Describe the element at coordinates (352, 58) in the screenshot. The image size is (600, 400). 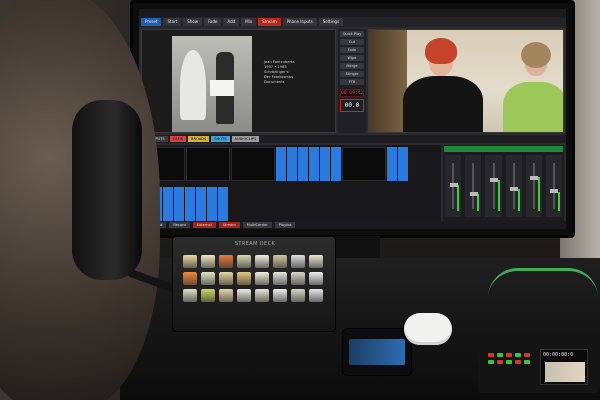
I see `wipe-button: Wipe` at that location.